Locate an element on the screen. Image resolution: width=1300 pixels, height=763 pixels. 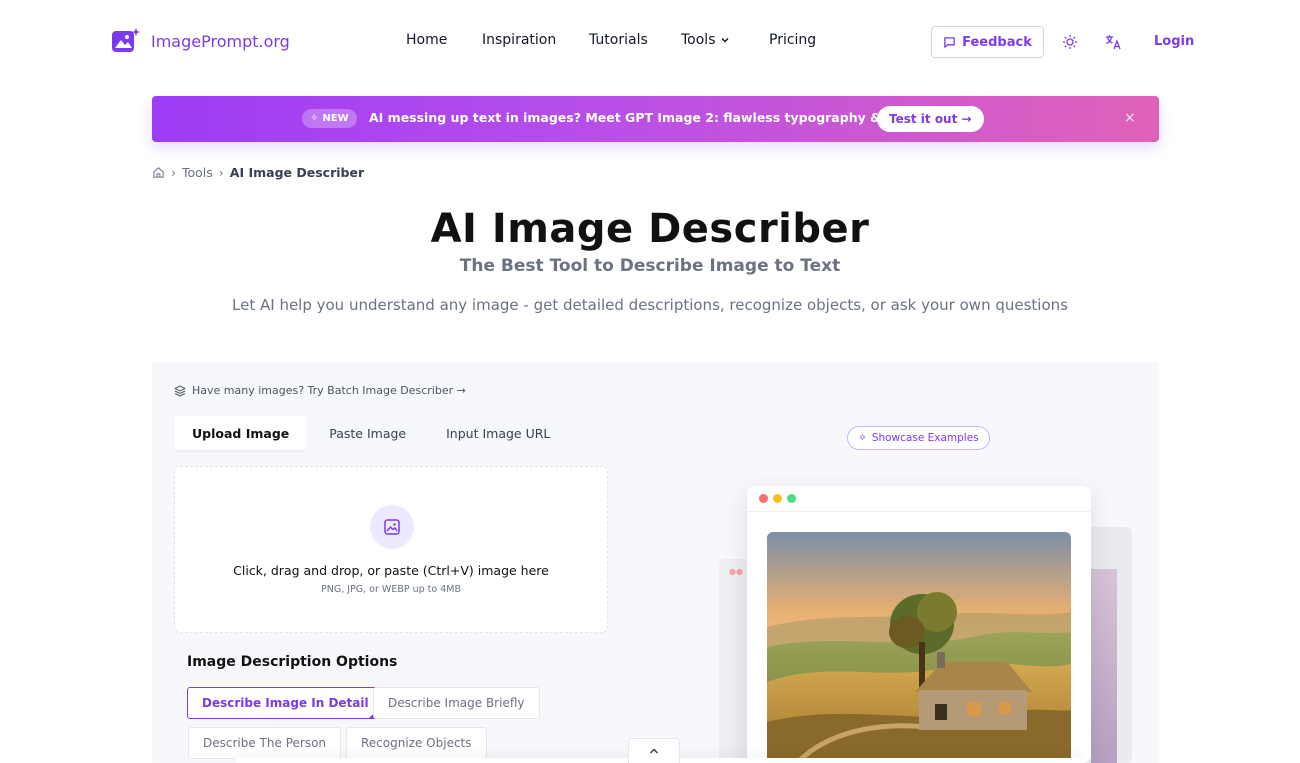
nav-home: Home is located at coordinates (426, 40).